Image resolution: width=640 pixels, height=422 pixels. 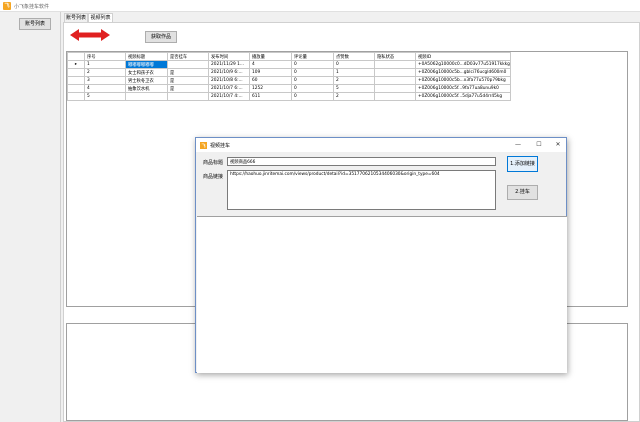 What do you see at coordinates (522, 192) in the screenshot?
I see `attach-cart-button: 2.挂车` at bounding box center [522, 192].